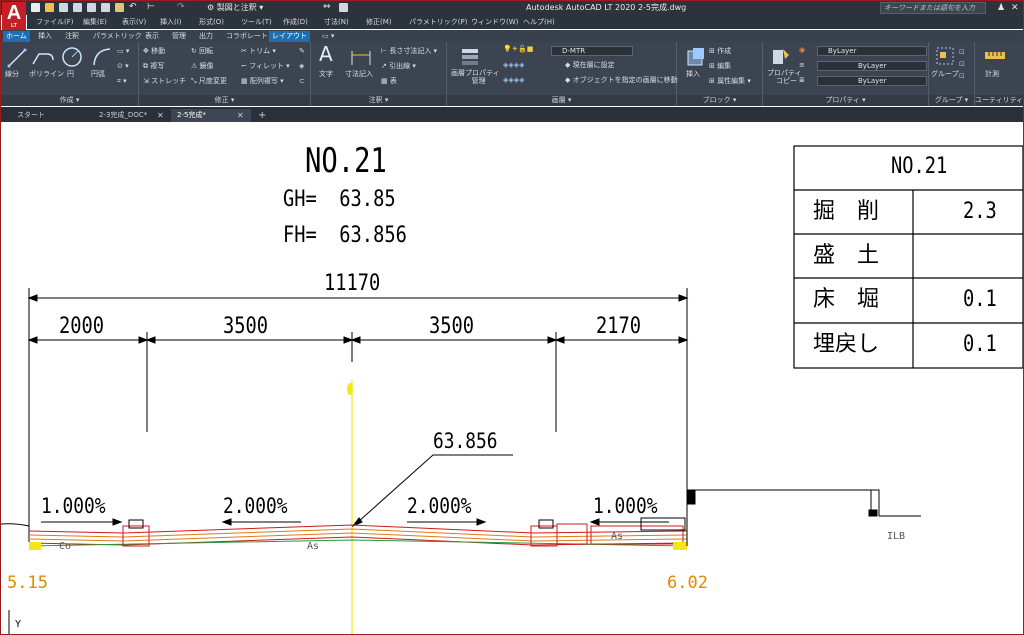 This screenshot has width=1024, height=635. Describe the element at coordinates (494, 22) in the screenshot. I see `menu-window: ウィンドウ(W)` at that location.